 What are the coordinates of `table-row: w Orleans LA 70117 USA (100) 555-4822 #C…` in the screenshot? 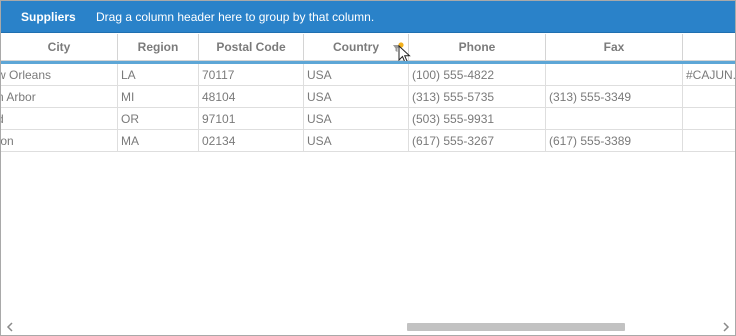 It's located at (368, 75).